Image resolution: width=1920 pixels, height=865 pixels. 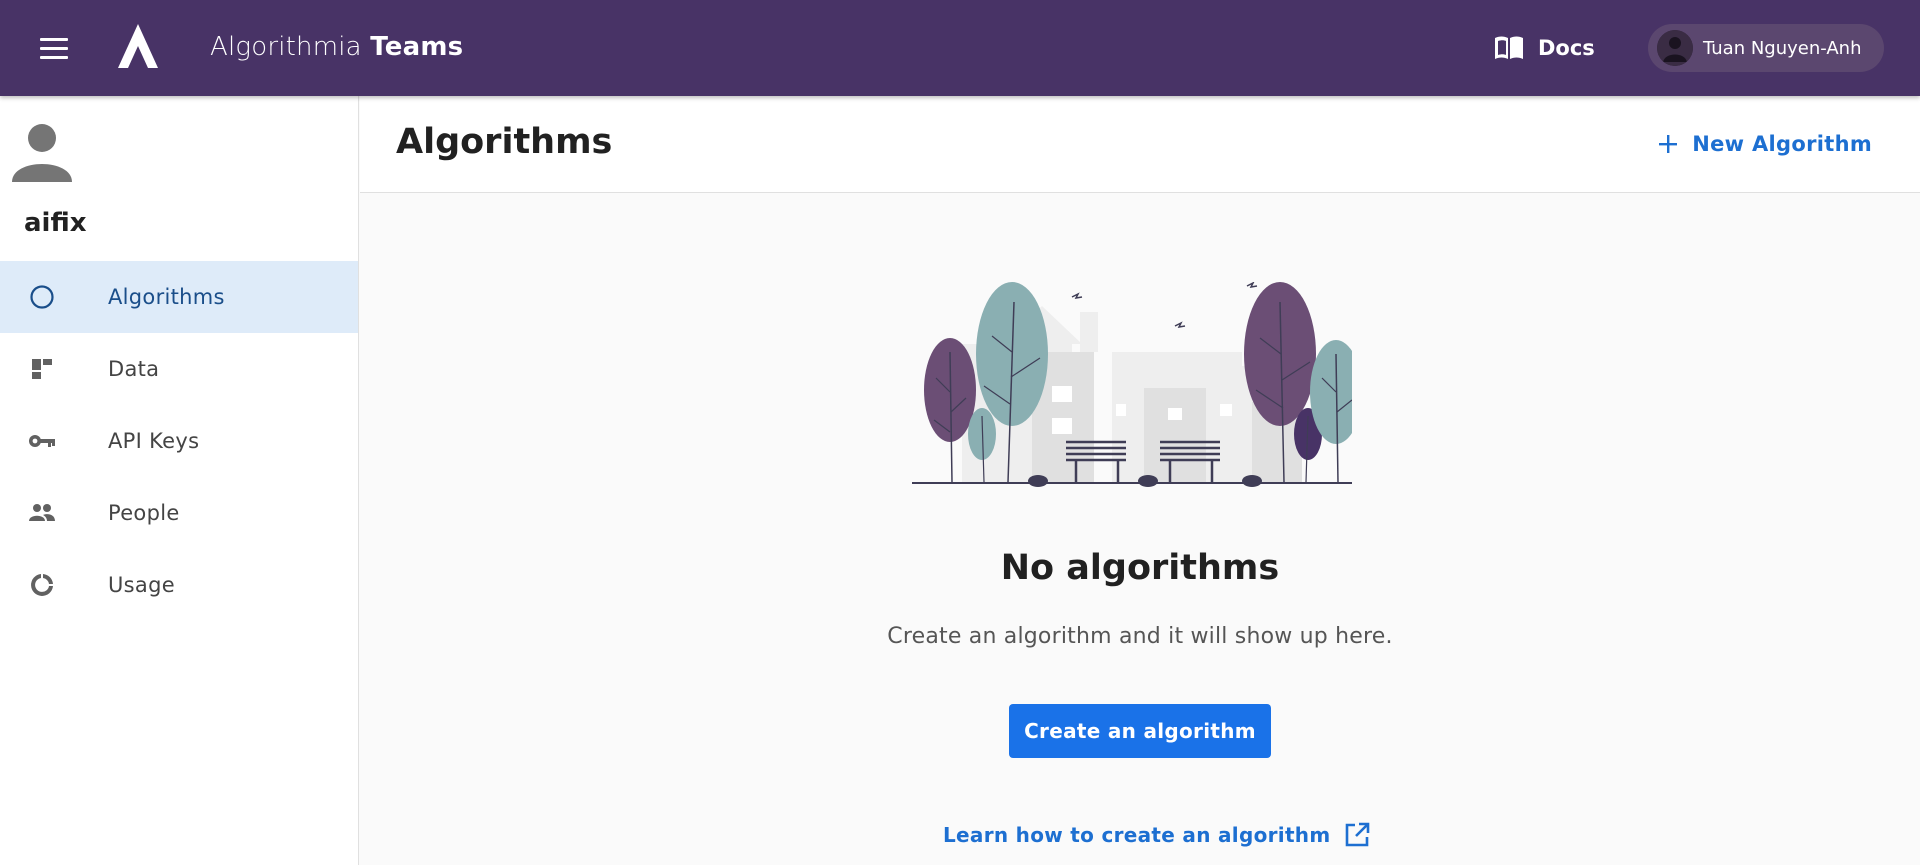 I want to click on external-link-icon, so click(x=1358, y=834).